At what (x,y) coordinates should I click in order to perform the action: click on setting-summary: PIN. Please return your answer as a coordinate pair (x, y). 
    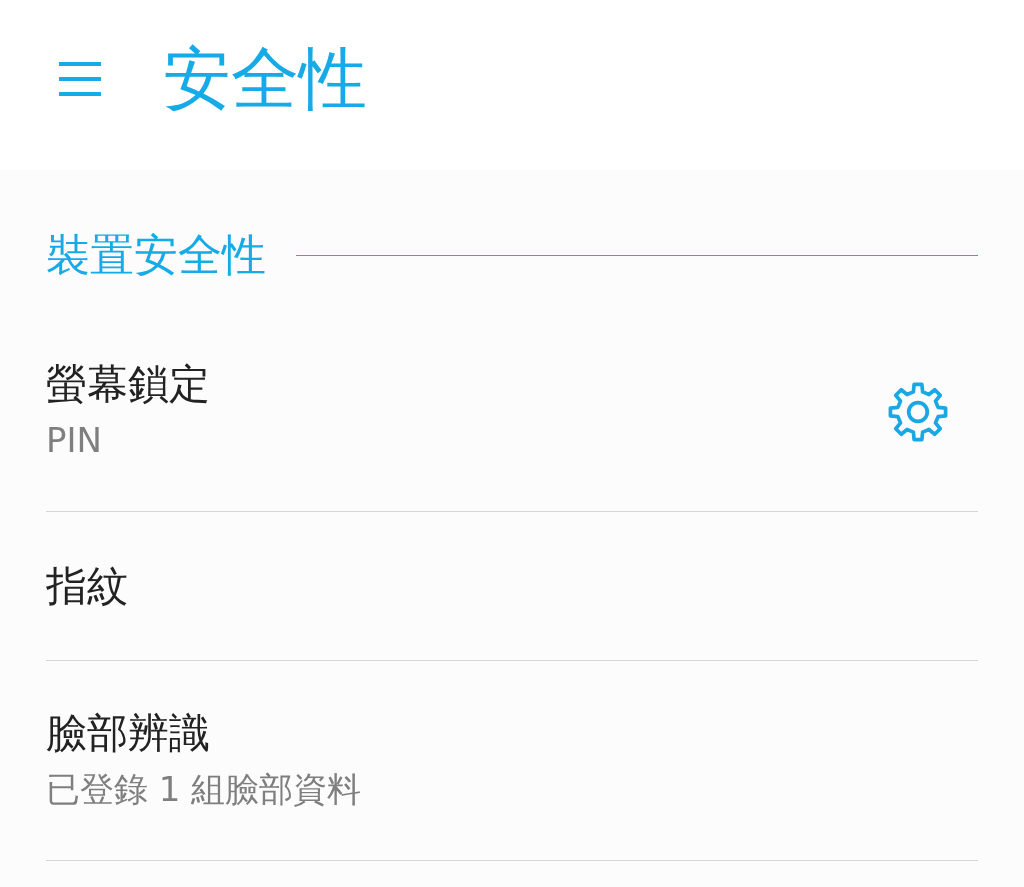
    Looking at the image, I should click on (74, 440).